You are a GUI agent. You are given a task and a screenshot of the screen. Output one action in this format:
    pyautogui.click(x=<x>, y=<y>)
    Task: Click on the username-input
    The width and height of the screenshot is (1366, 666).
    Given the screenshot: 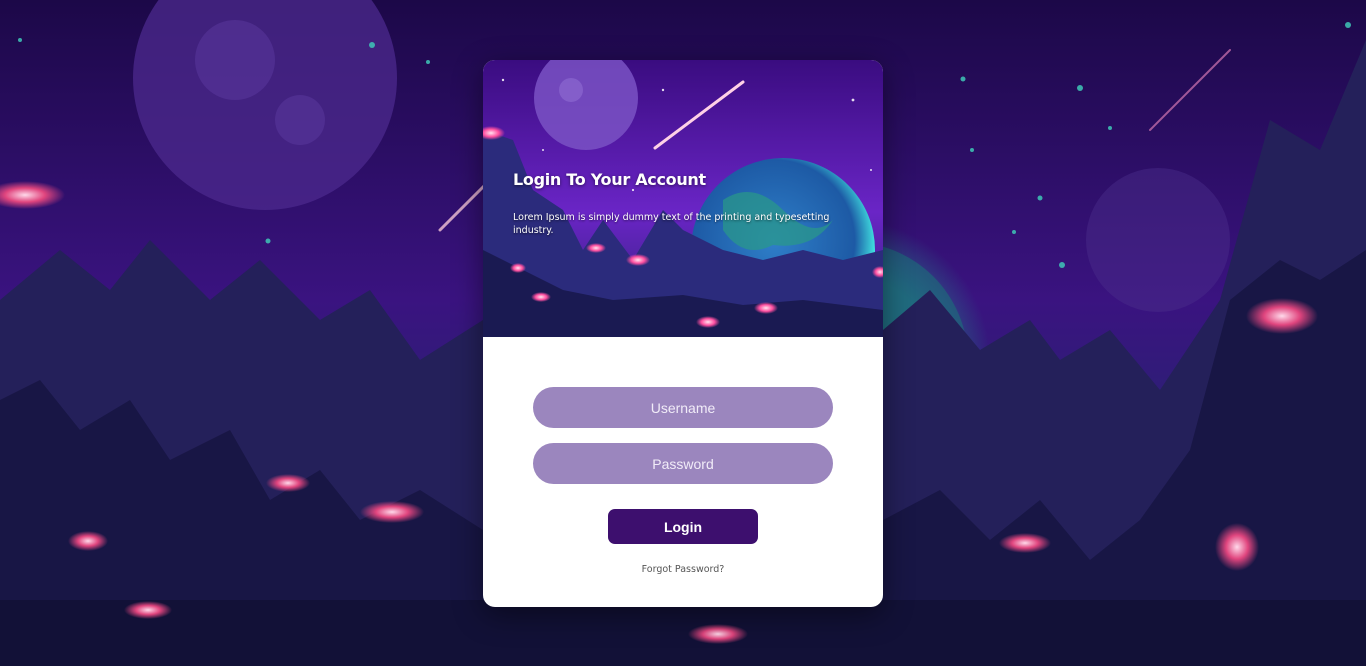 What is the action you would take?
    pyautogui.click(x=683, y=407)
    